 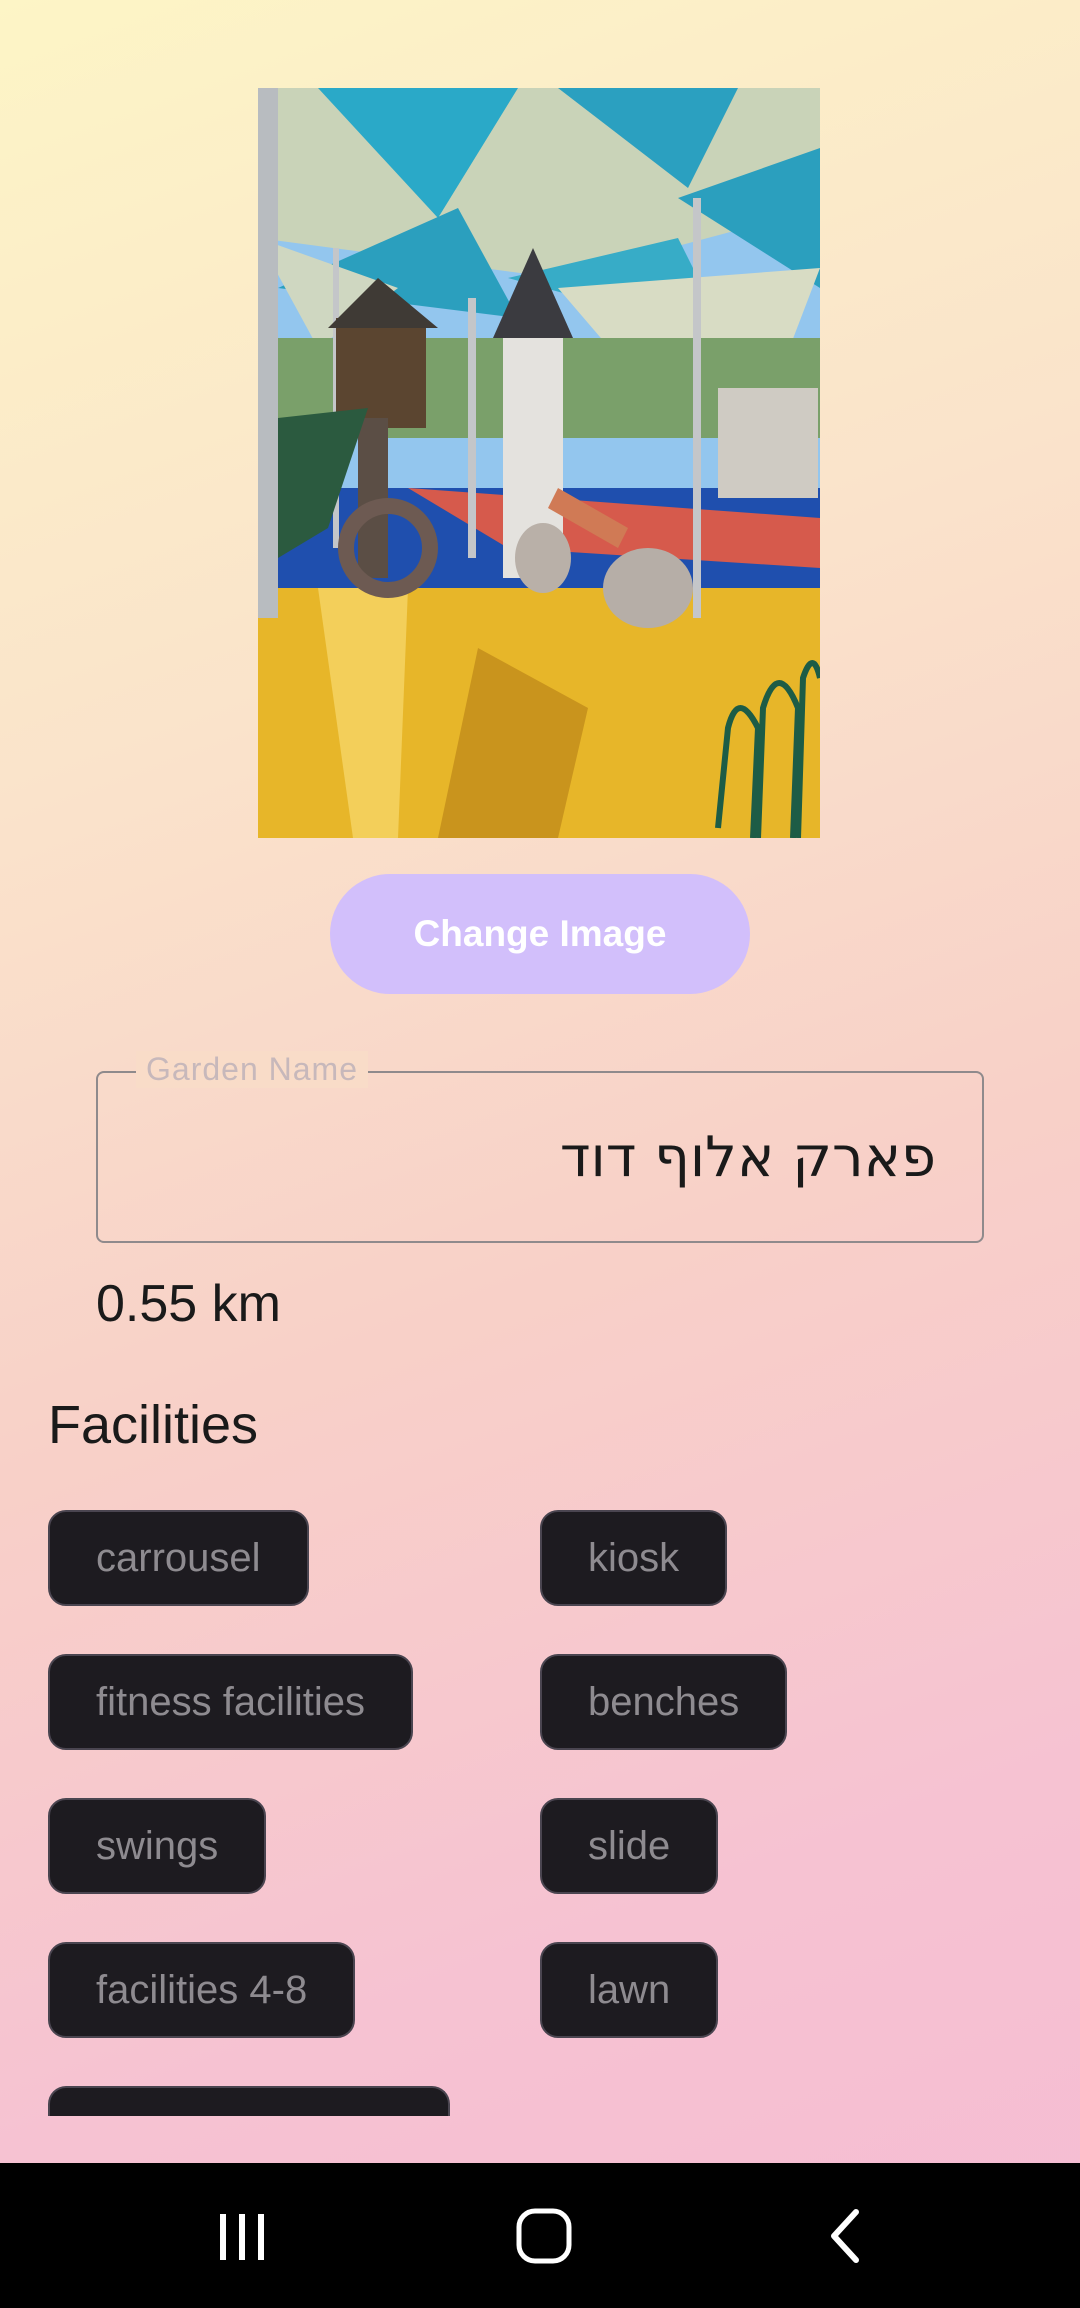 I want to click on garden-name-label: Garden Name, so click(x=252, y=1069).